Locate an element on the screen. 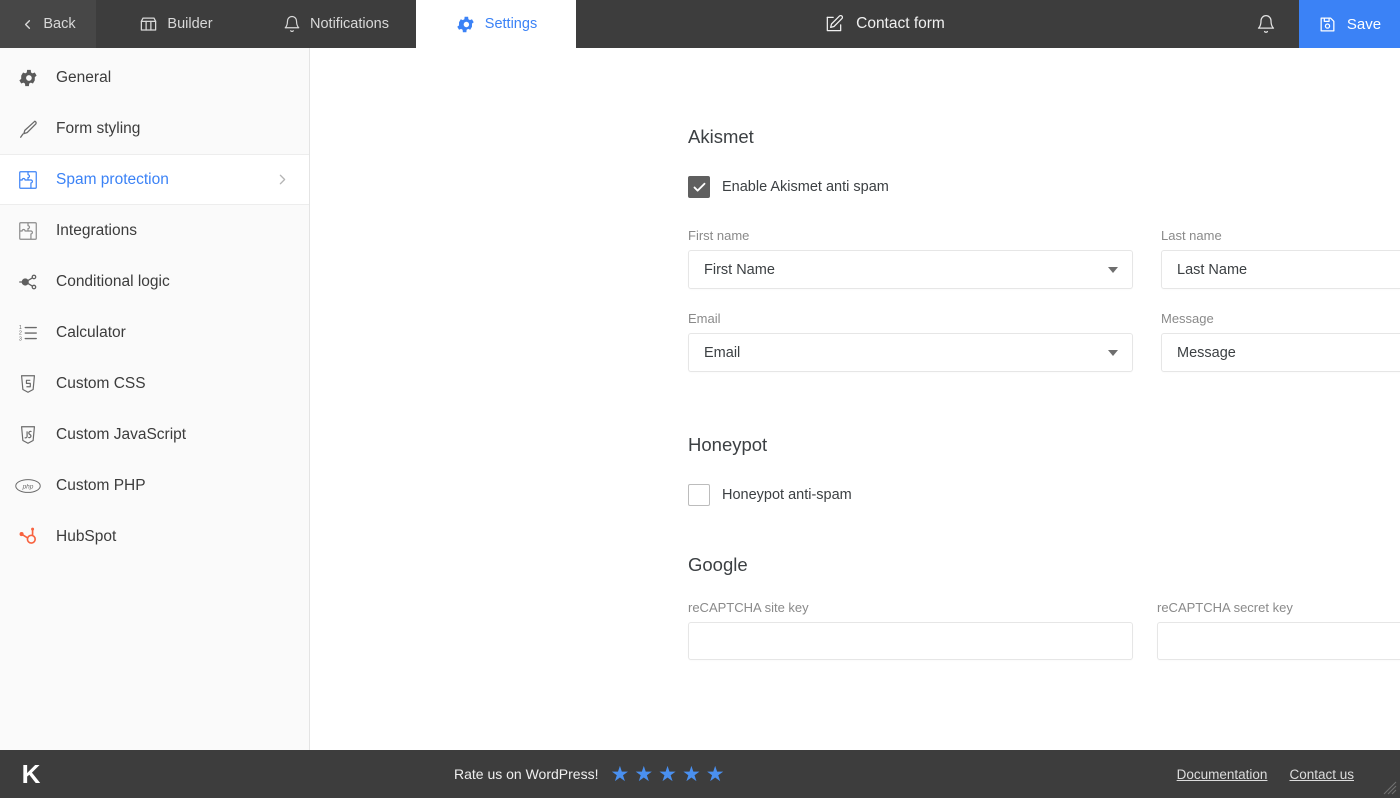  sidebar-item-label: General is located at coordinates (84, 77).